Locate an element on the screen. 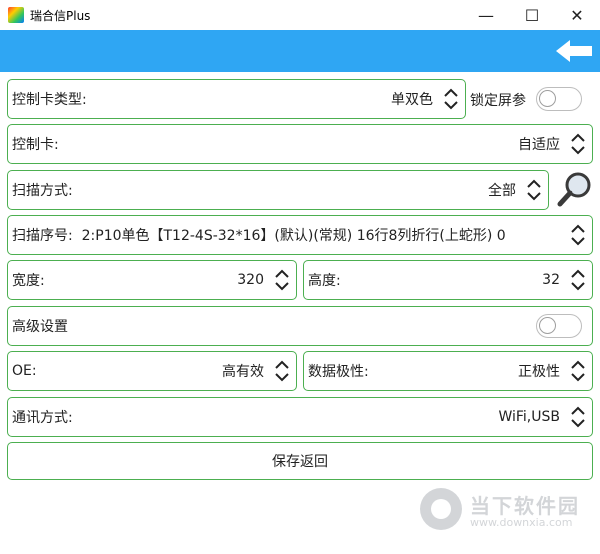  height-value: 32 is located at coordinates (551, 280).